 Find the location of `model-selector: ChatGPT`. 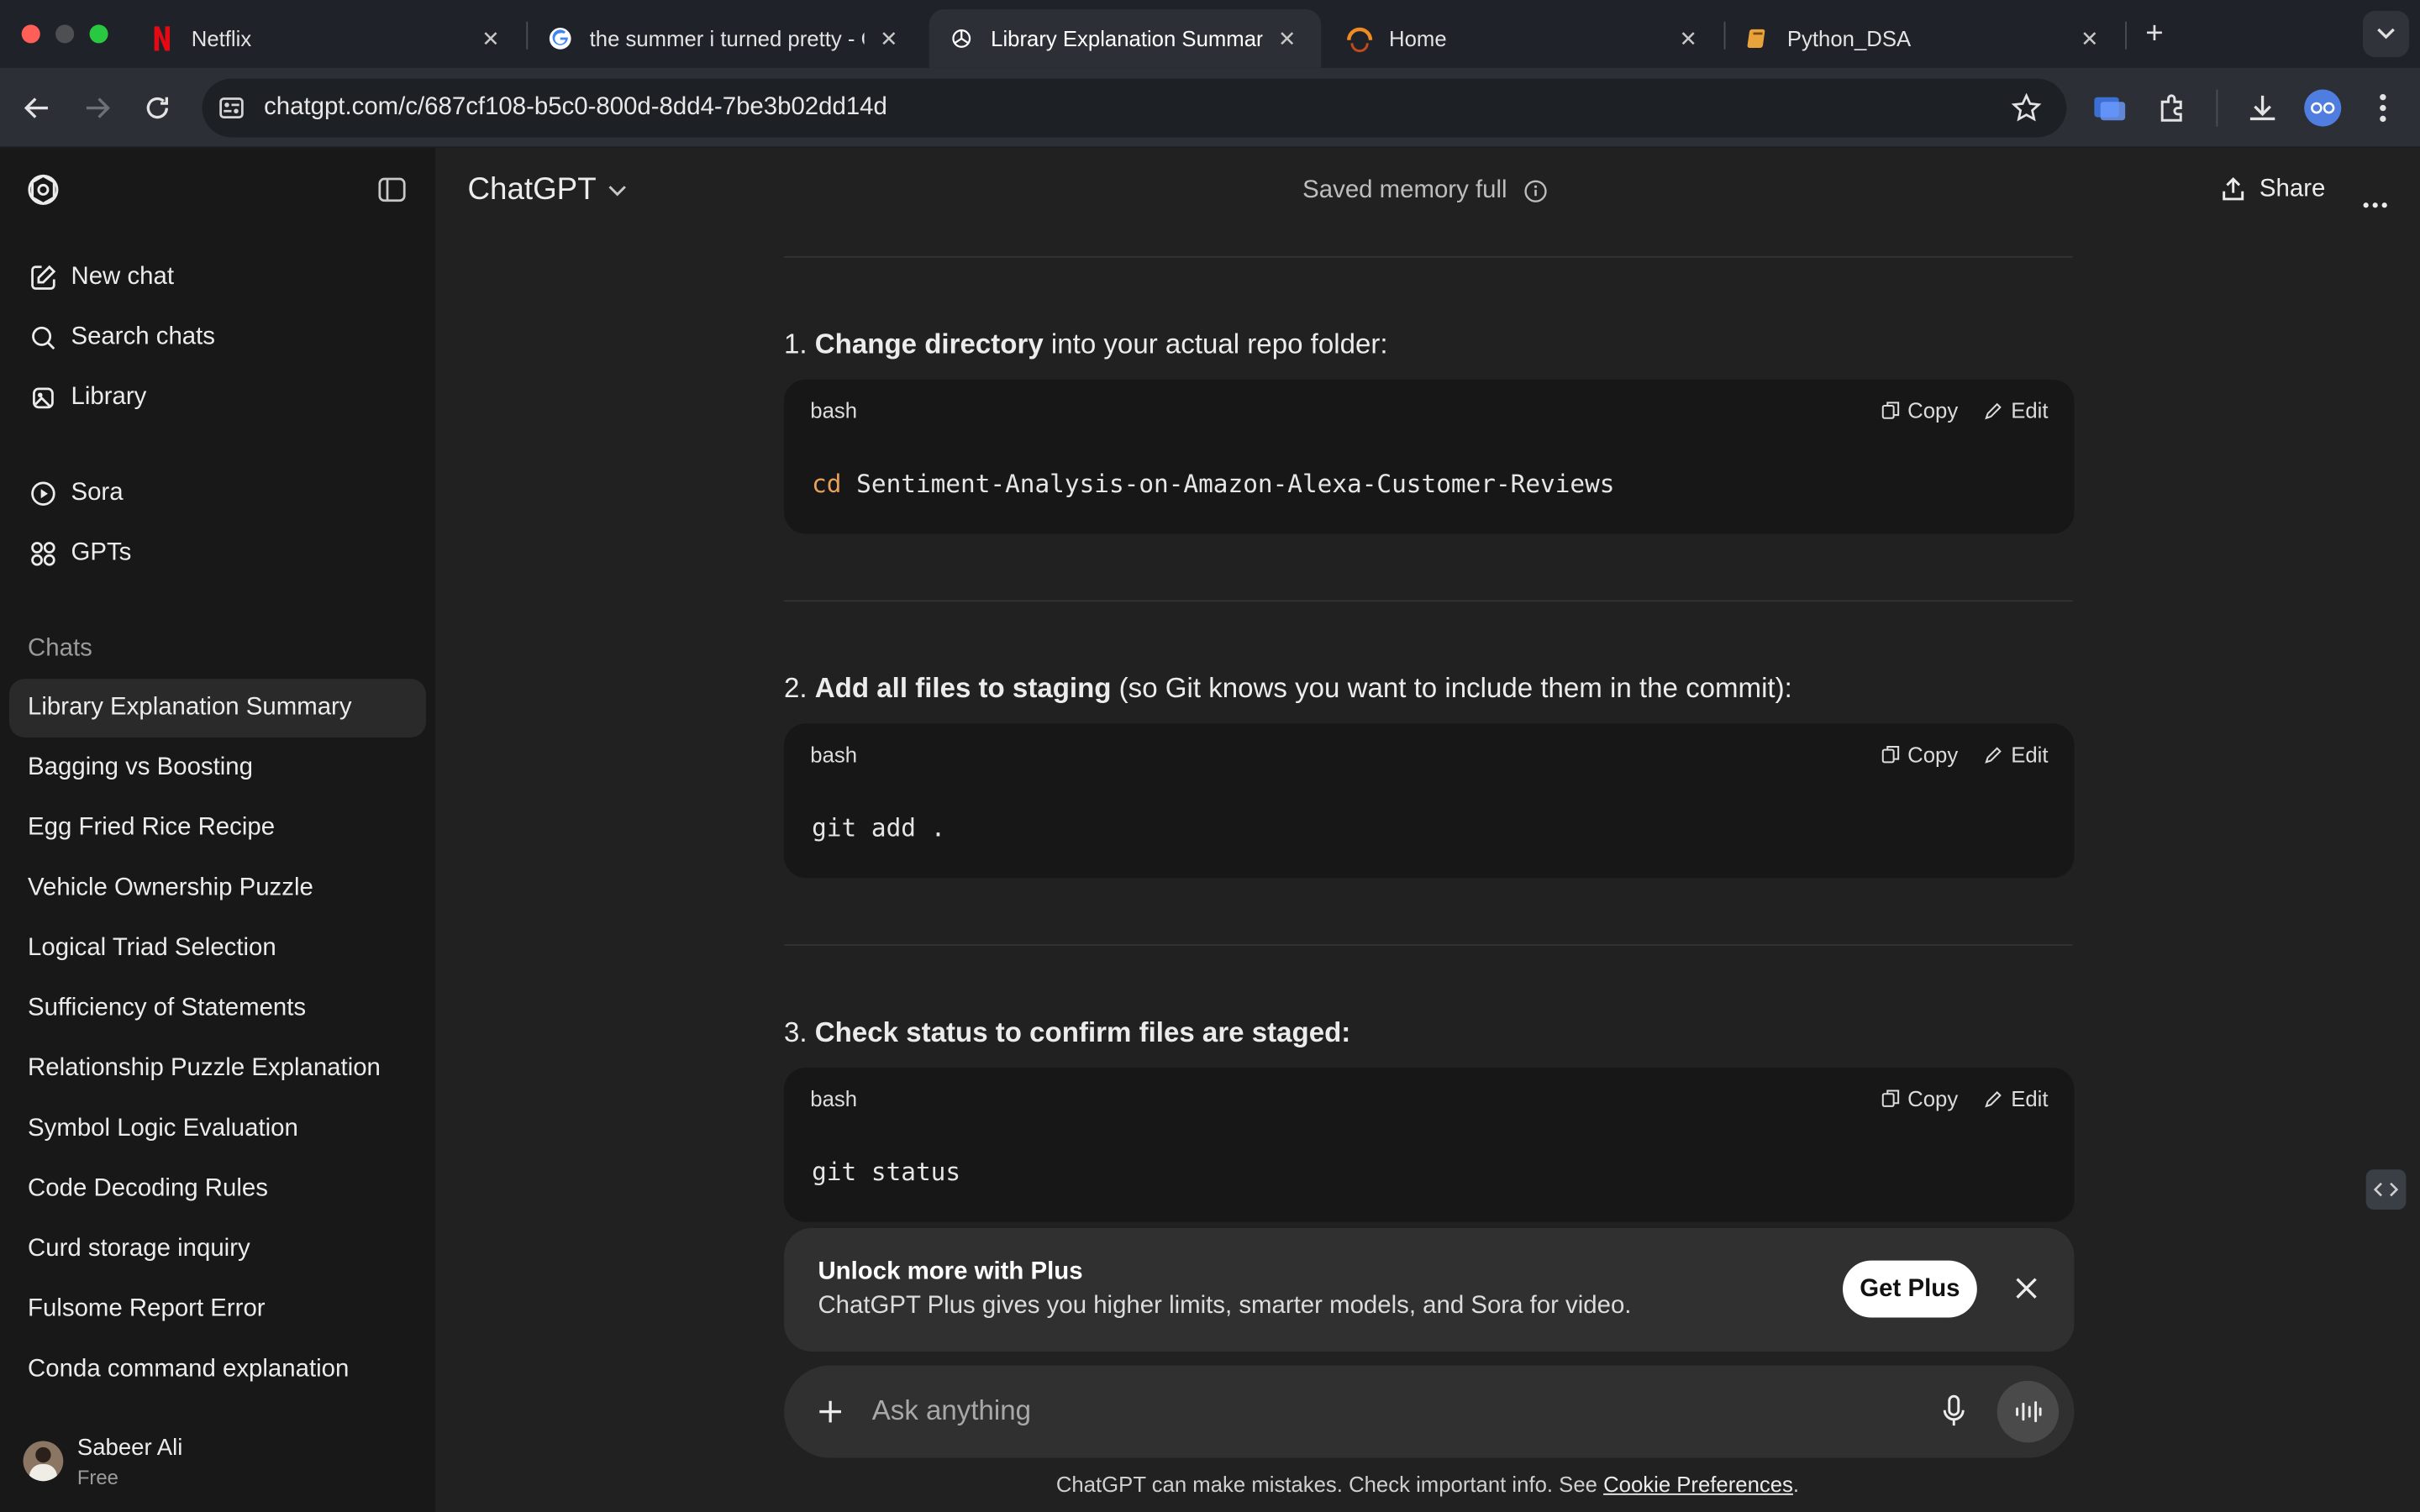

model-selector: ChatGPT is located at coordinates (548, 190).